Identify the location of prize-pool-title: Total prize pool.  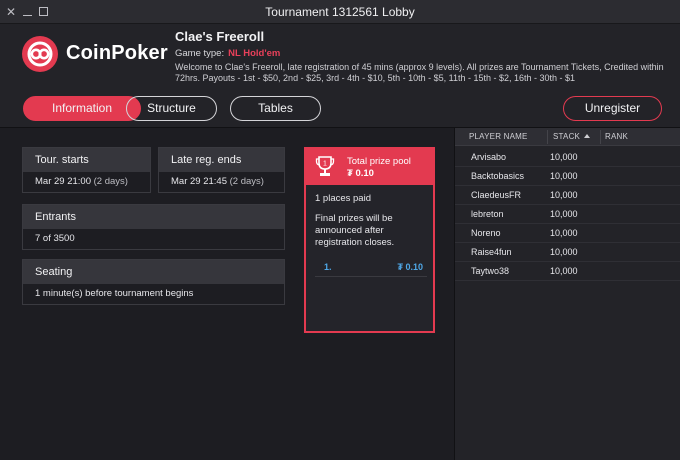
(379, 161).